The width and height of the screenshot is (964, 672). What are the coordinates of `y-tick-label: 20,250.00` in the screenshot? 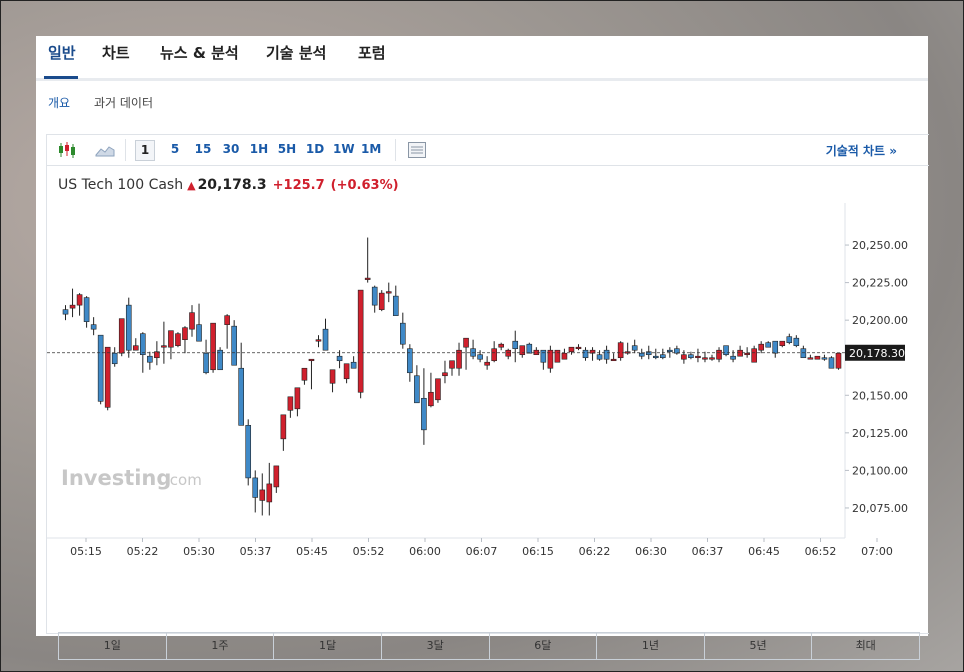 It's located at (880, 245).